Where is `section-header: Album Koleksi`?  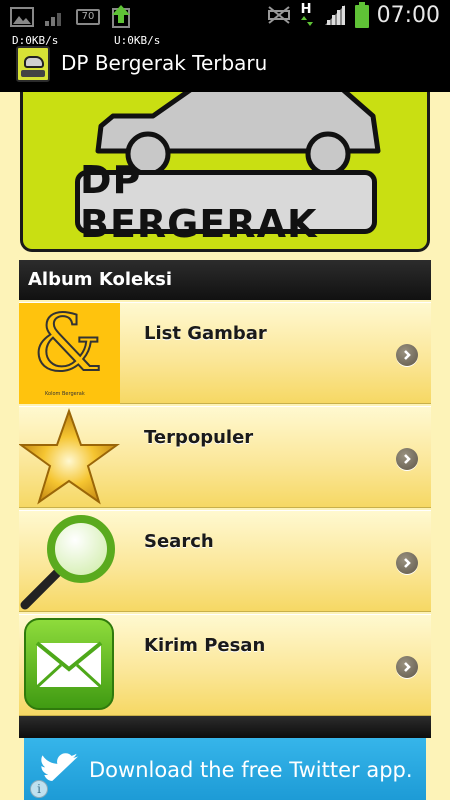 section-header: Album Koleksi is located at coordinates (225, 280).